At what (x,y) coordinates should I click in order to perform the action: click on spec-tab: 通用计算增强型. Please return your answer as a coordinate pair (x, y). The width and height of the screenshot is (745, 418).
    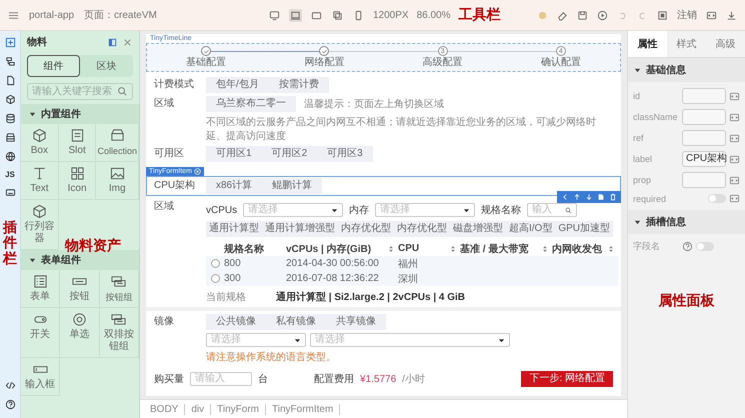
    Looking at the image, I should click on (300, 229).